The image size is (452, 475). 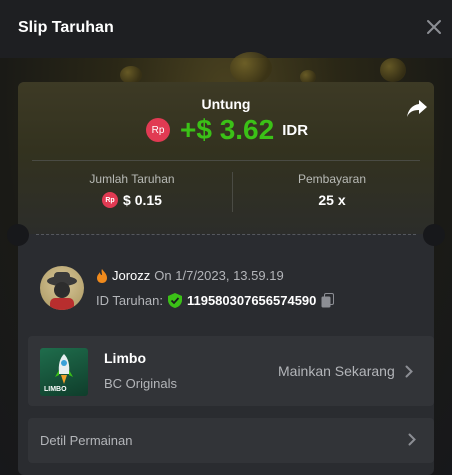 I want to click on bet-id-label: ID Taruhan:, so click(x=129, y=300).